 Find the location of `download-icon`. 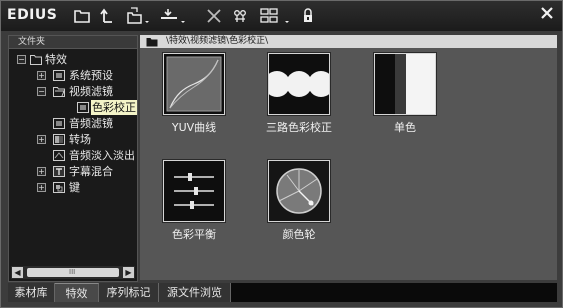

download-icon is located at coordinates (173, 16).